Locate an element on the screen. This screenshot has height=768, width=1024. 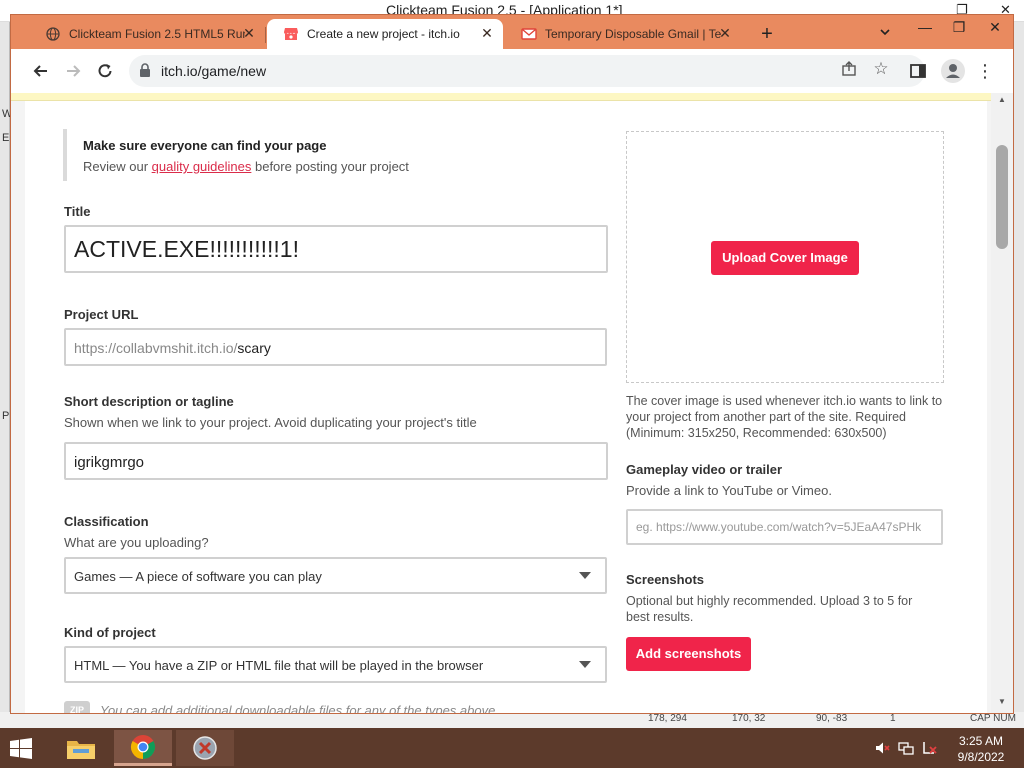
minimize-icon: — is located at coordinates (925, 29).